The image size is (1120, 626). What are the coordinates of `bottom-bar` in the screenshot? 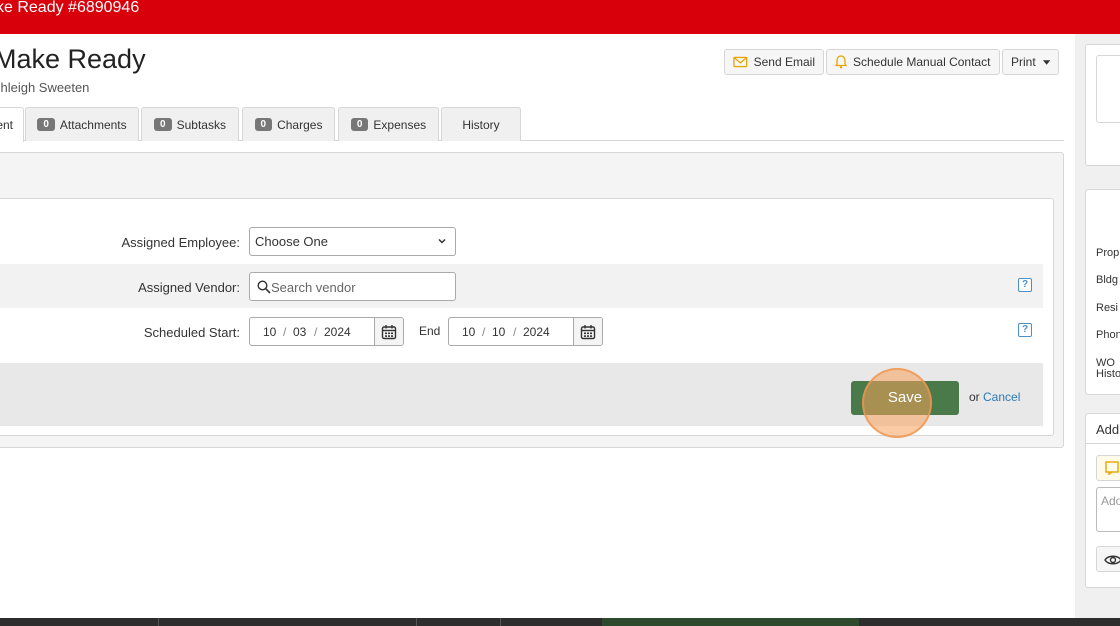 It's located at (560, 622).